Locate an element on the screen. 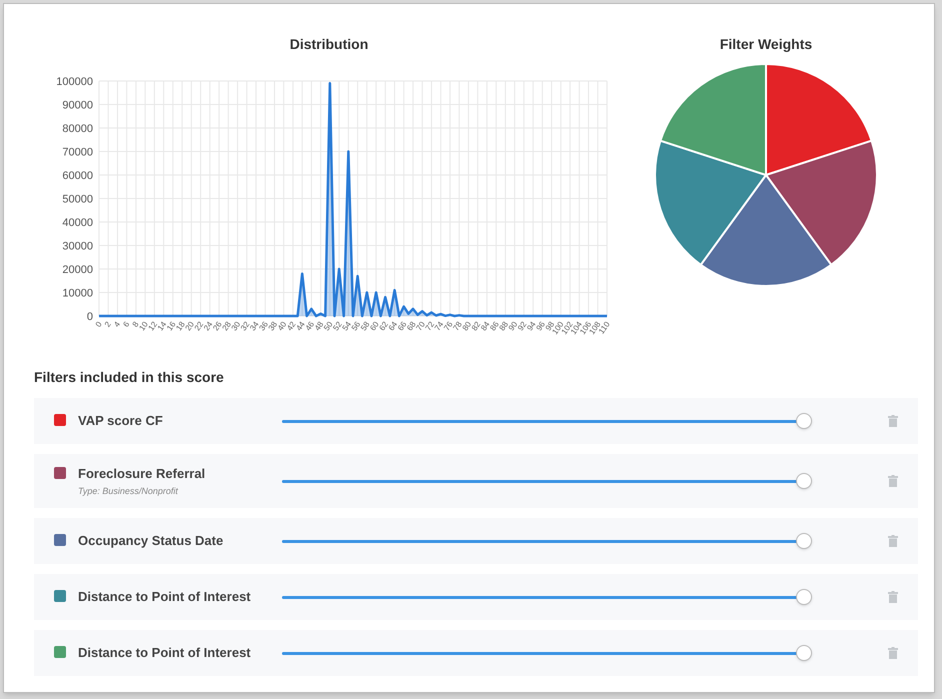  y-tick-label: 30000 is located at coordinates (77, 246).